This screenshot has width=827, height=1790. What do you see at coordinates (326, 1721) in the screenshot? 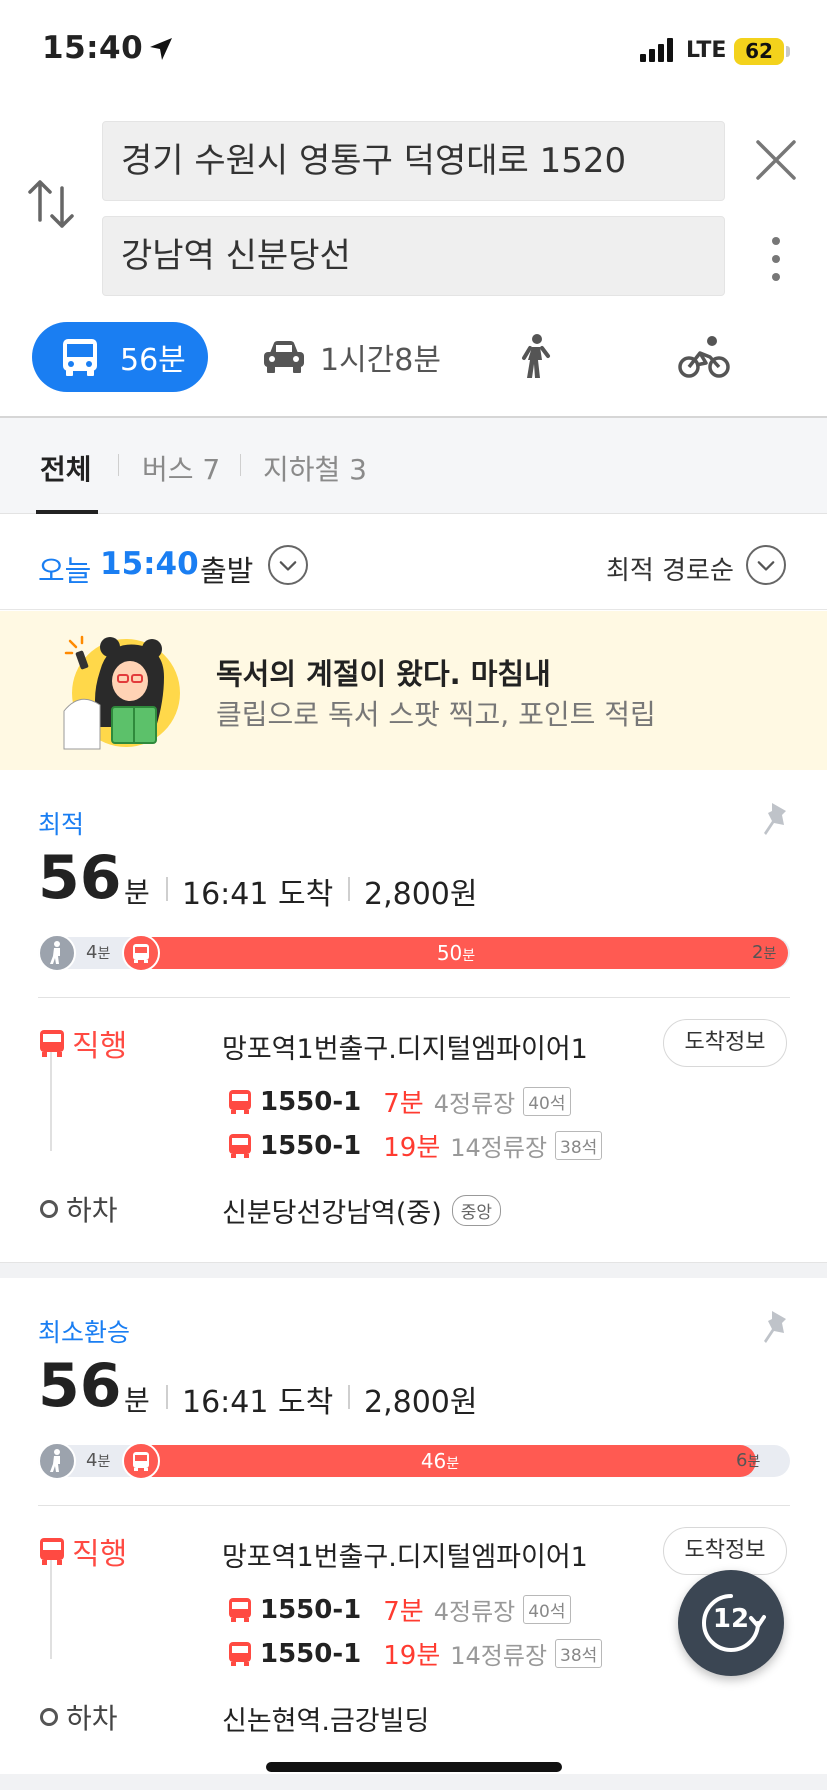
I see `getoff-stop-name: 신논현역.금강빌딩` at bounding box center [326, 1721].